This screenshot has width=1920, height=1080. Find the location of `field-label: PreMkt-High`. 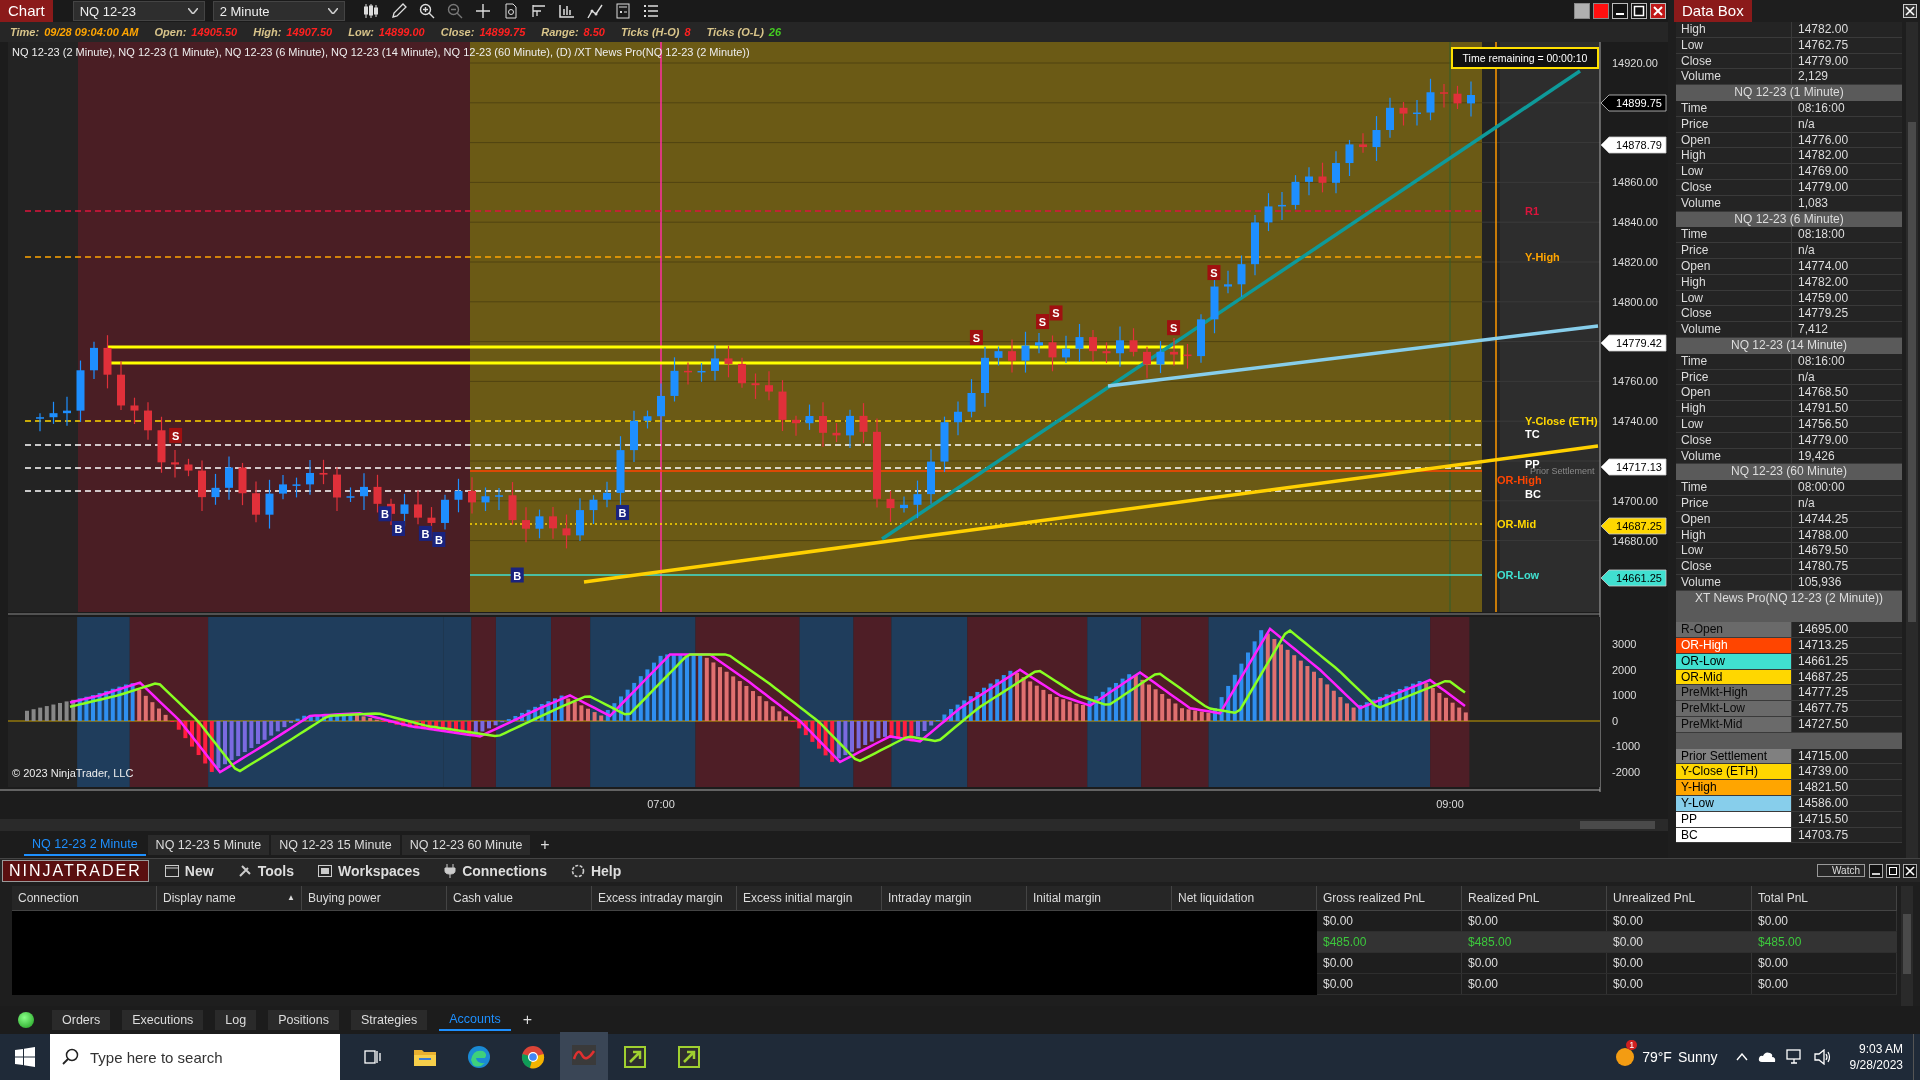

field-label: PreMkt-High is located at coordinates (1734, 693).